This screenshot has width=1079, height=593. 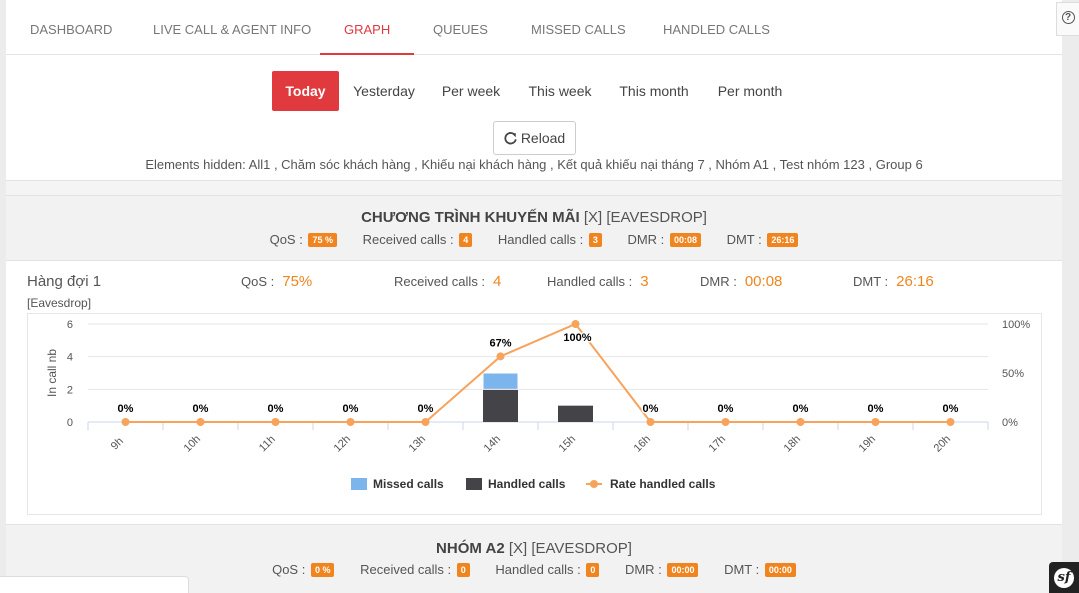 What do you see at coordinates (470, 217) in the screenshot?
I see `section-name: CHƯƠNG TRÌNH KHUYẾN MÃI` at bounding box center [470, 217].